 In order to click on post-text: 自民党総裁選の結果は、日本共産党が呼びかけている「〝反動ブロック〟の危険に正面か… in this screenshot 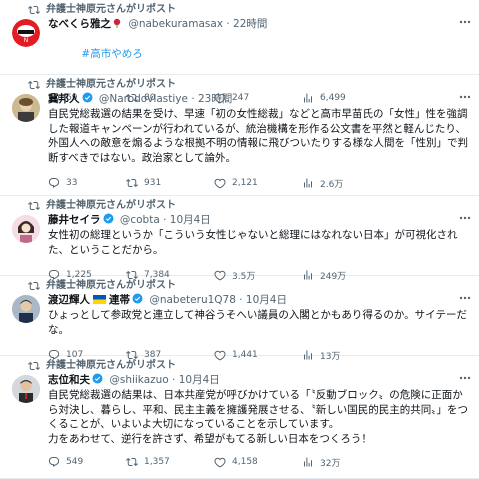, I will do `click(258, 417)`.